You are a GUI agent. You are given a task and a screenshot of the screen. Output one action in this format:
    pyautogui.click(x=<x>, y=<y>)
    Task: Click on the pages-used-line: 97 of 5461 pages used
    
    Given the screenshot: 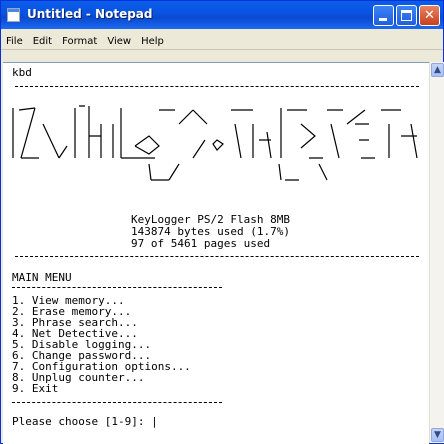 What is the action you would take?
    pyautogui.click(x=201, y=243)
    